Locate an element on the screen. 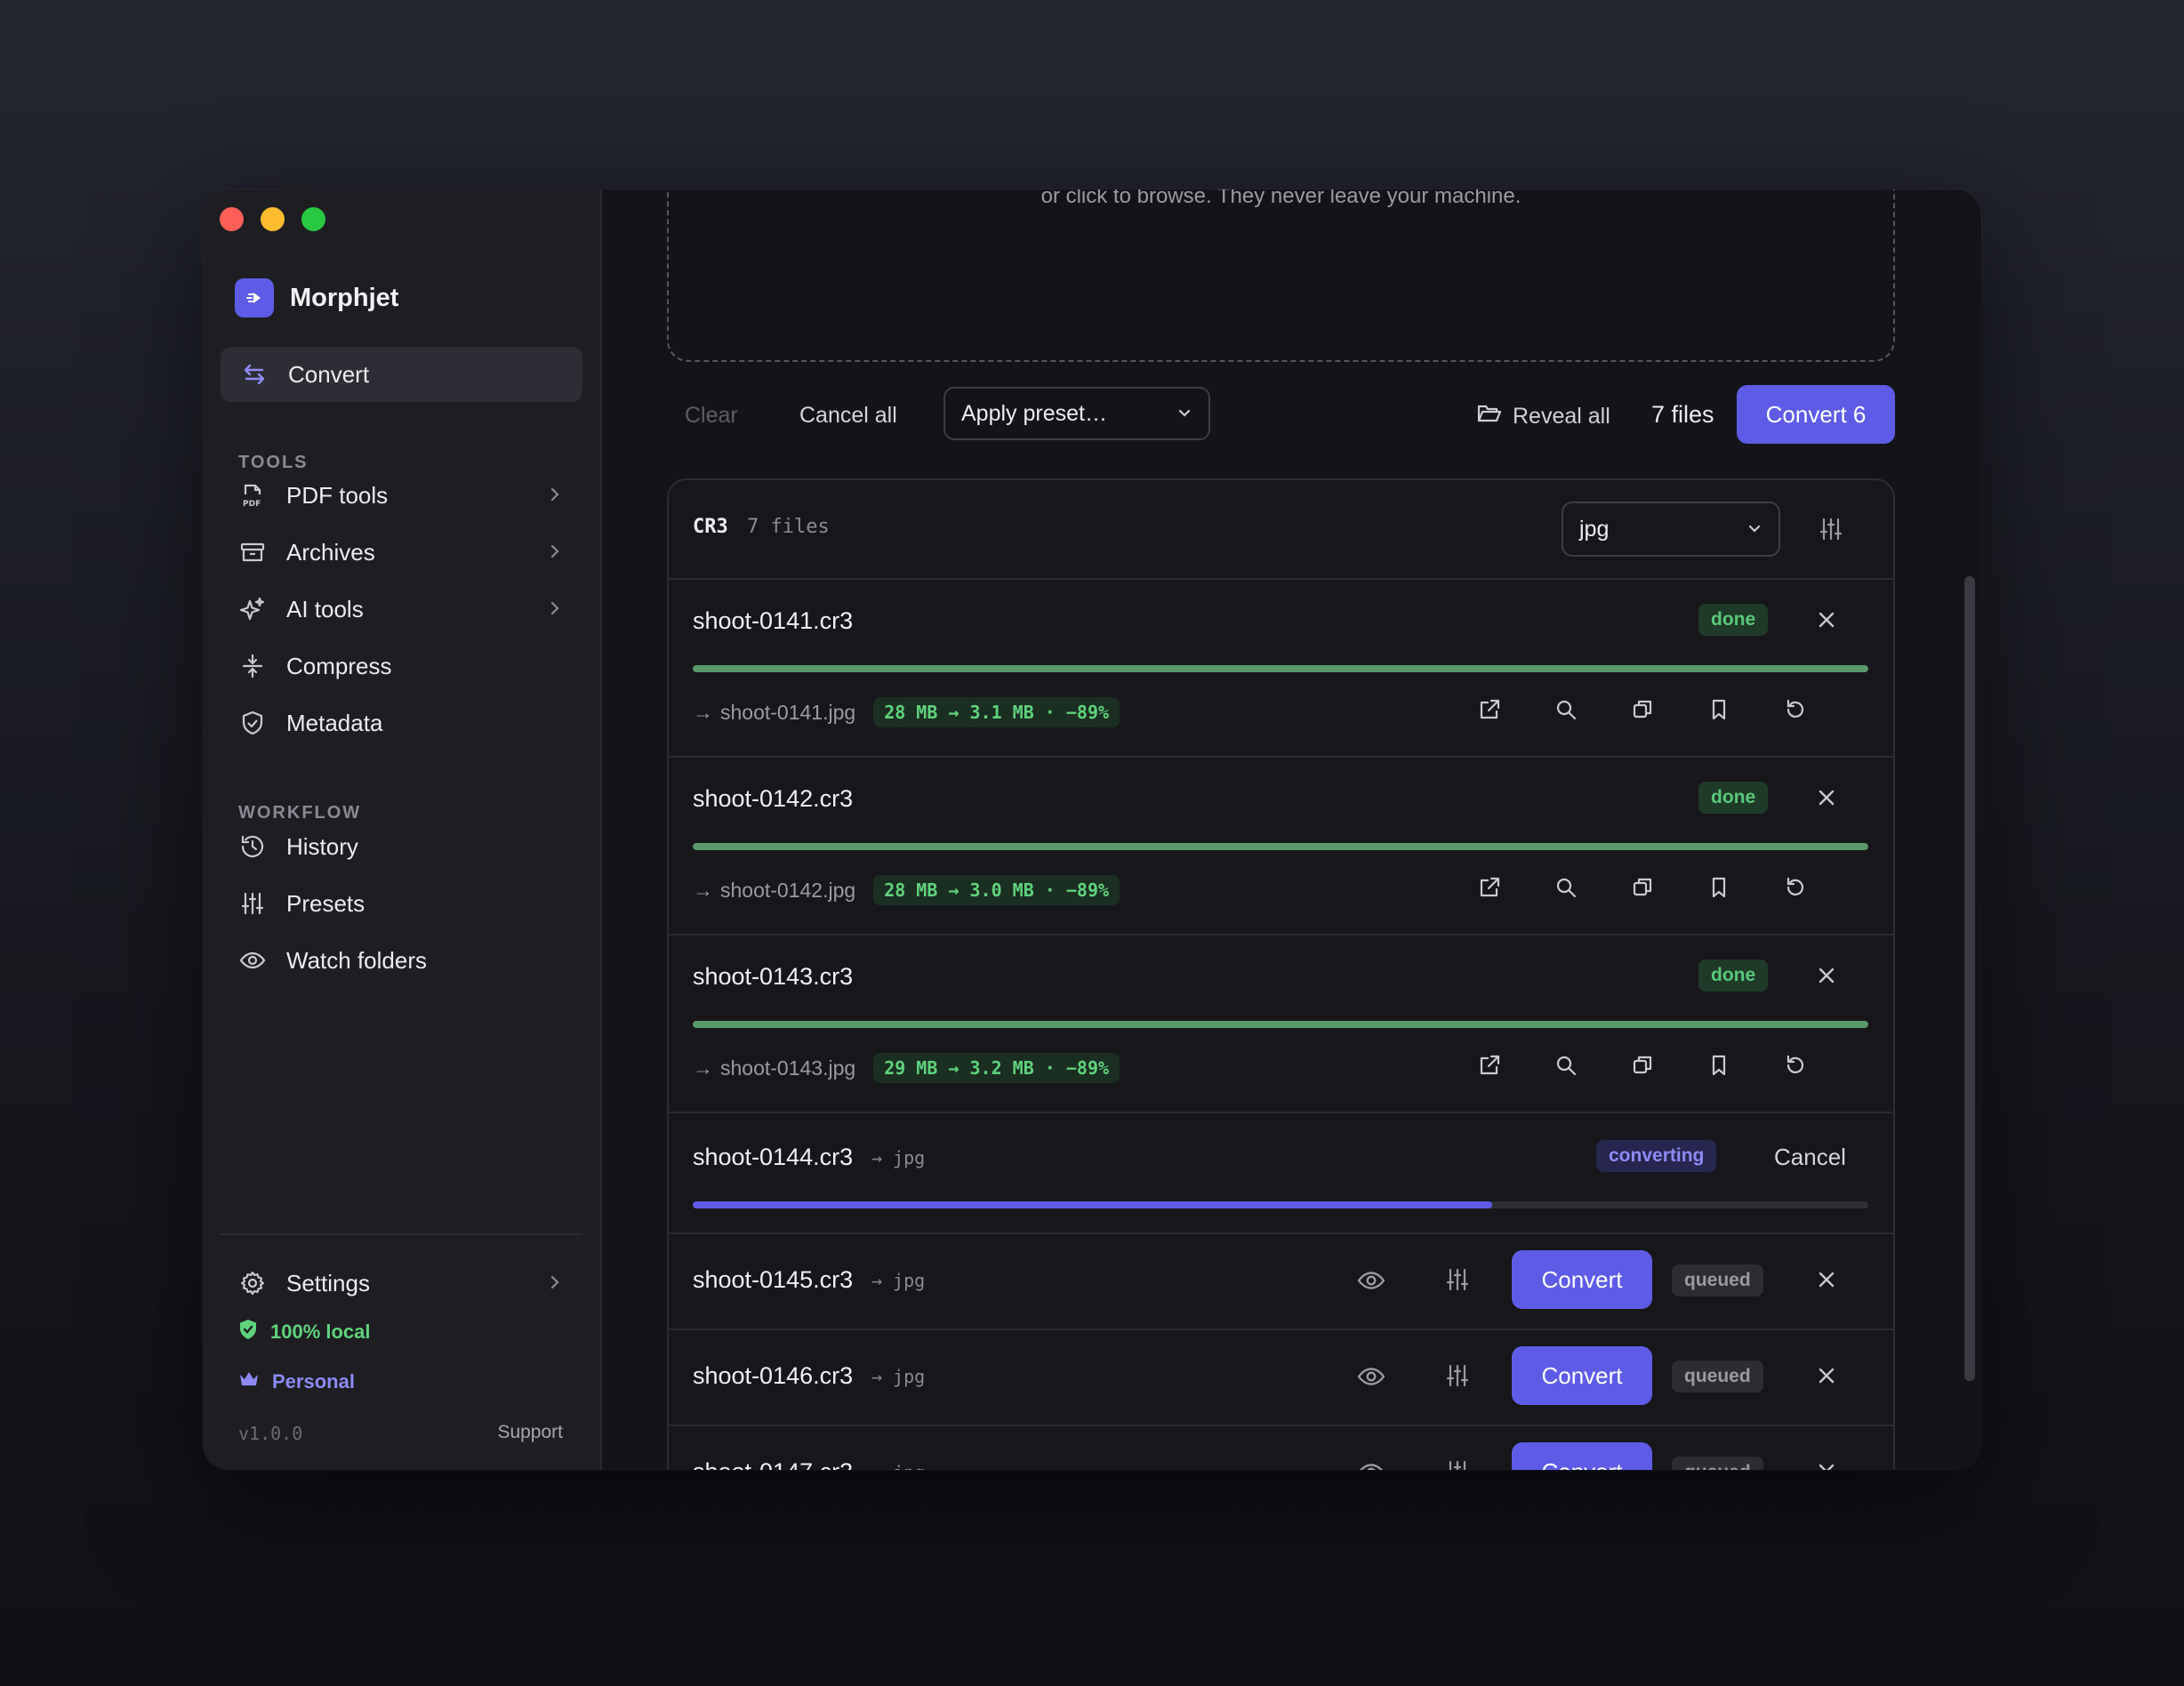 The width and height of the screenshot is (2184, 1686). reveal-all-button: Reveal all is located at coordinates (1543, 416).